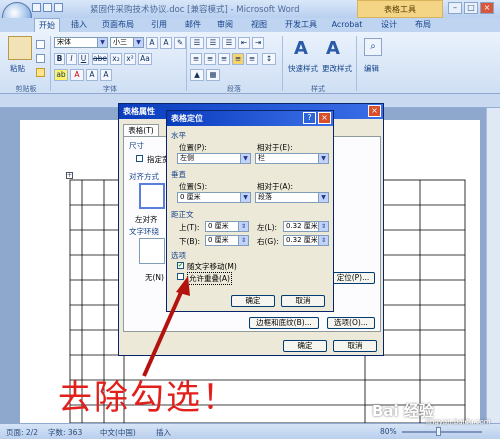 The width and height of the screenshot is (500, 439). Describe the element at coordinates (118, 432) in the screenshot. I see `language-status: 中文(中国)` at that location.